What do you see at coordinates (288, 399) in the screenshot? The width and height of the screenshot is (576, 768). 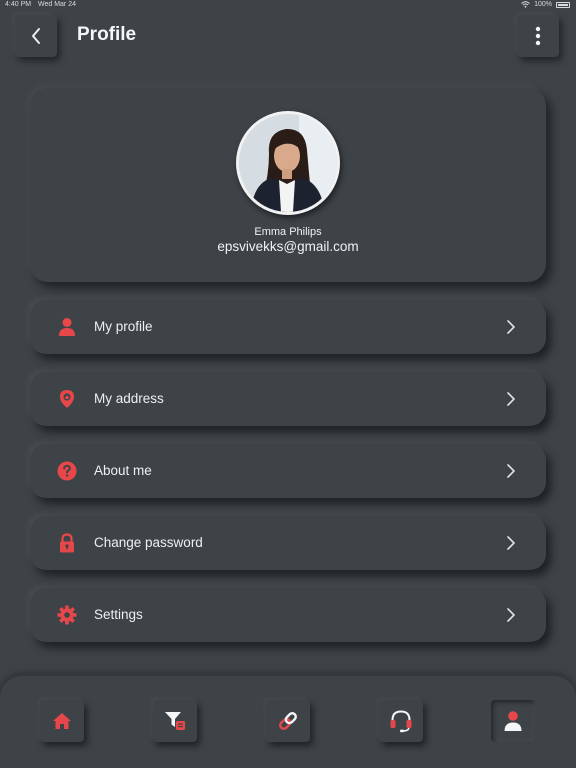 I see `menu-item-my-address: My address` at bounding box center [288, 399].